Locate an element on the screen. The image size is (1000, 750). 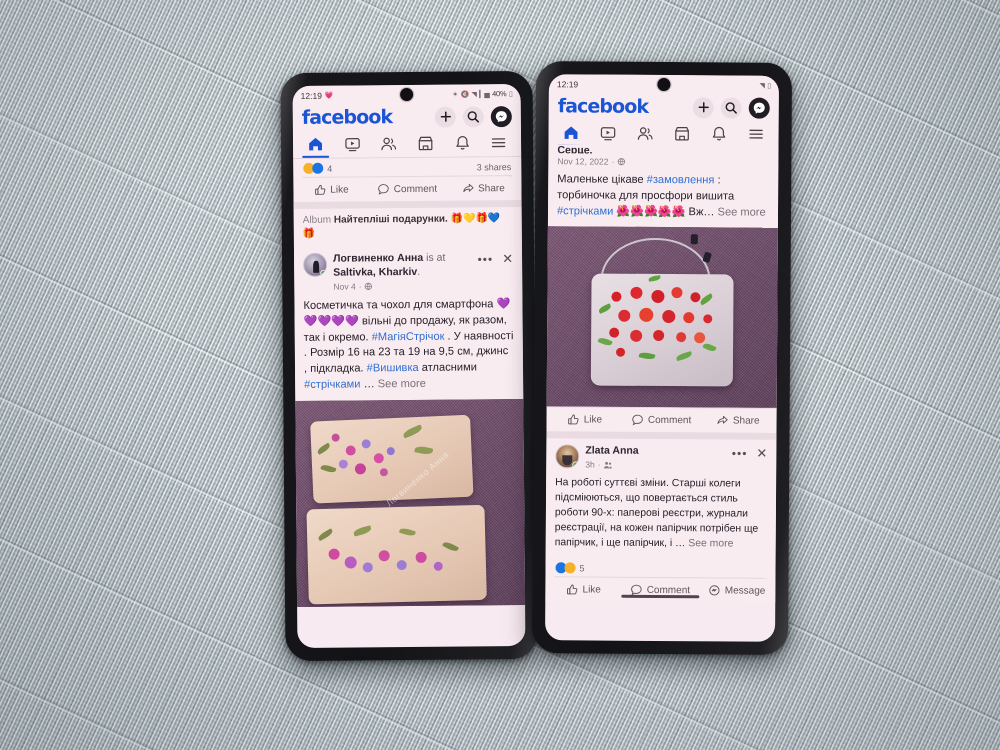
post-action-word: is is located at coordinates (430, 257).